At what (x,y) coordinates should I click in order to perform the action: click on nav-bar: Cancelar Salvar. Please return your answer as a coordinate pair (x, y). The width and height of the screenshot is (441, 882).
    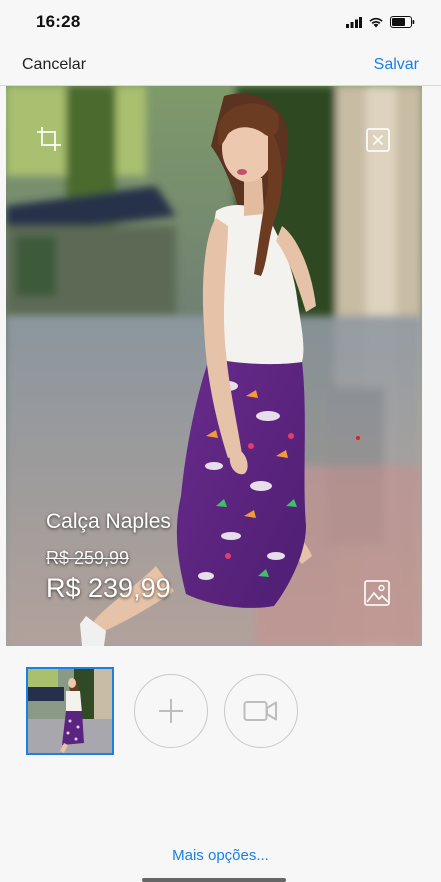
    Looking at the image, I should click on (220, 65).